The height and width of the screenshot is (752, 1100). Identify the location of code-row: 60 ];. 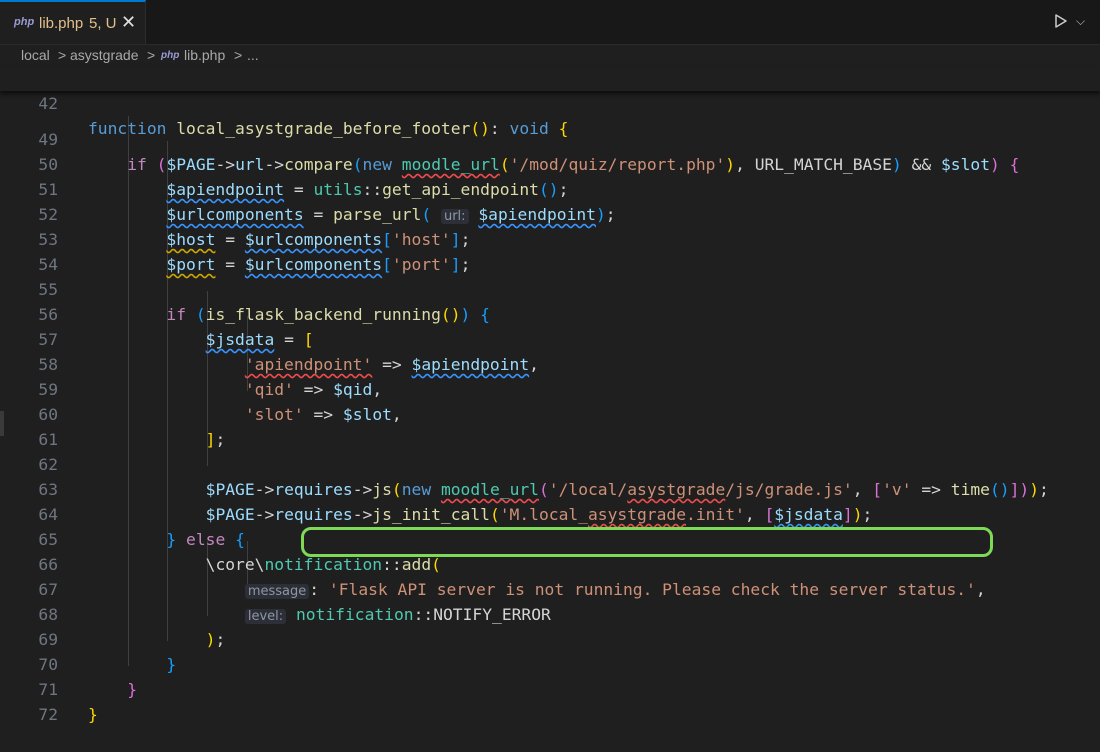
(550, 413).